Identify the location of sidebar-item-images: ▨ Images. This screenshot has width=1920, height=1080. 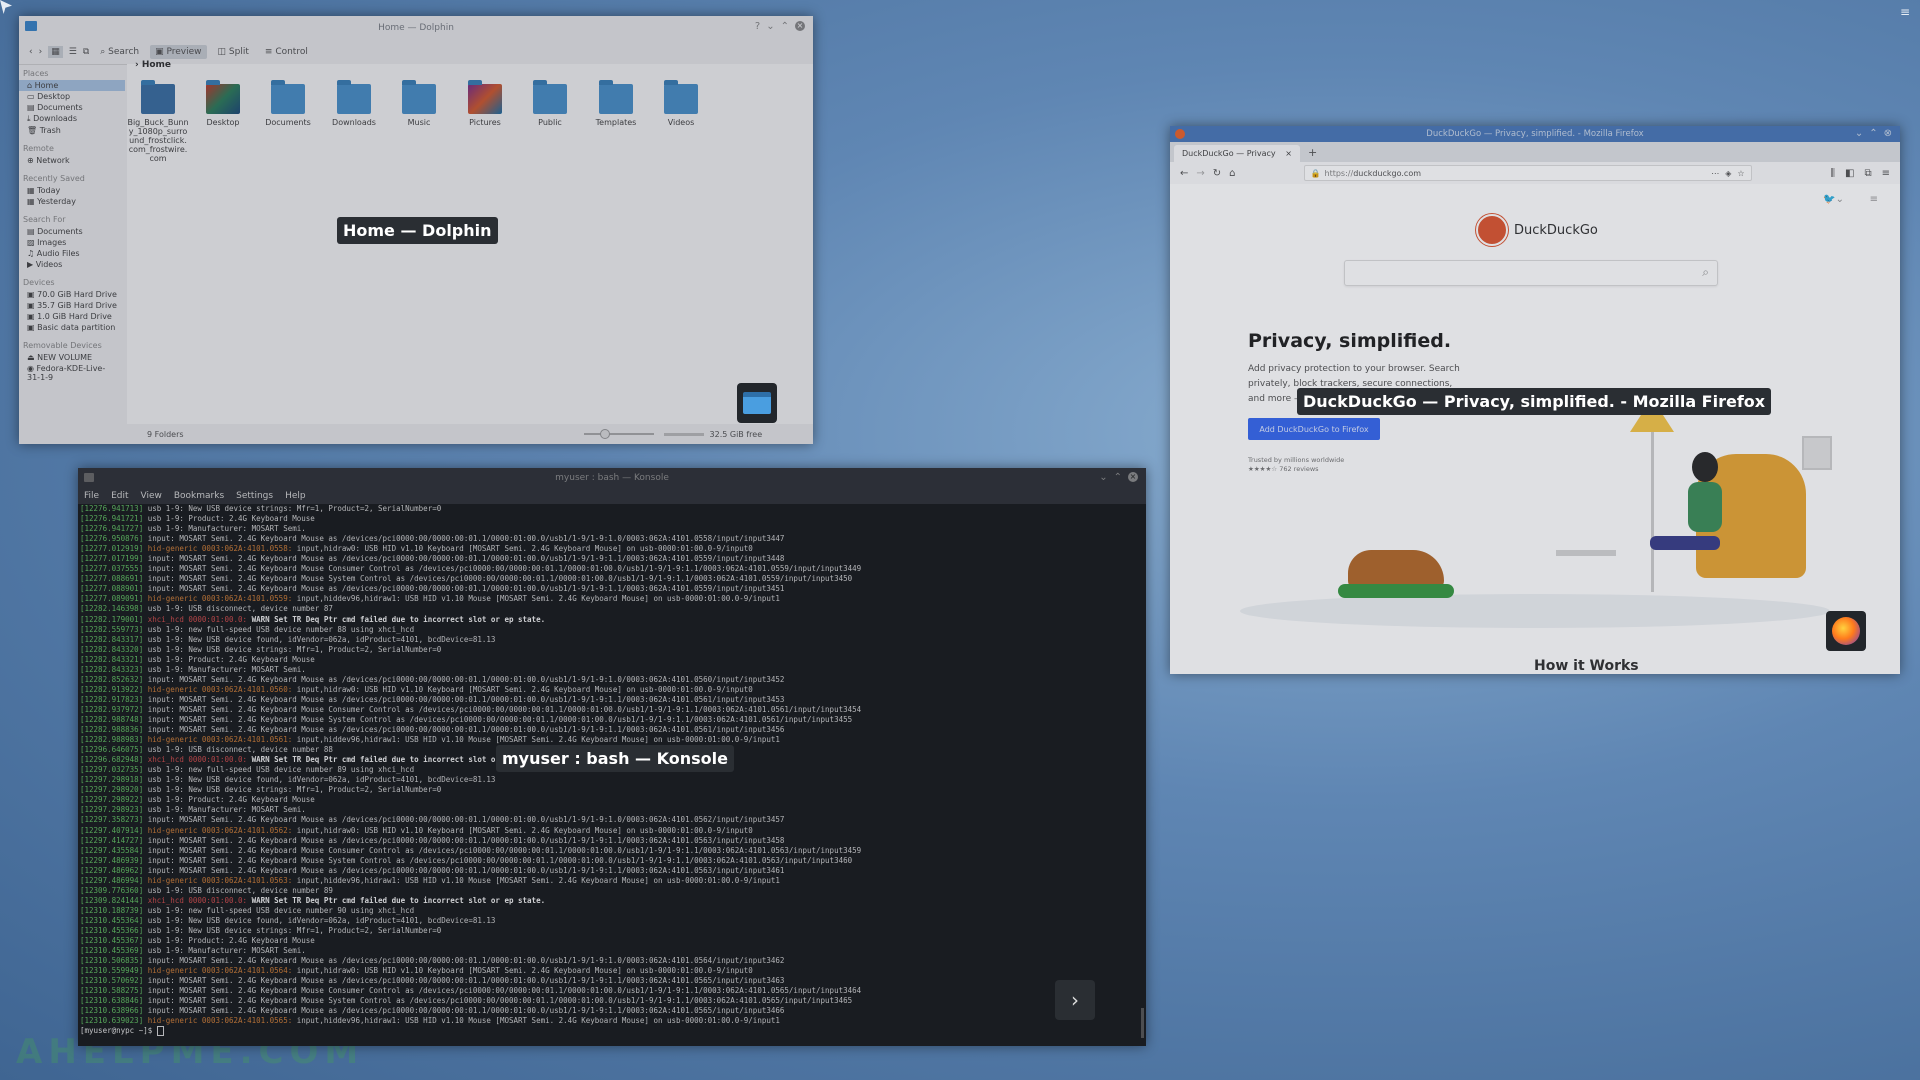
(72, 242).